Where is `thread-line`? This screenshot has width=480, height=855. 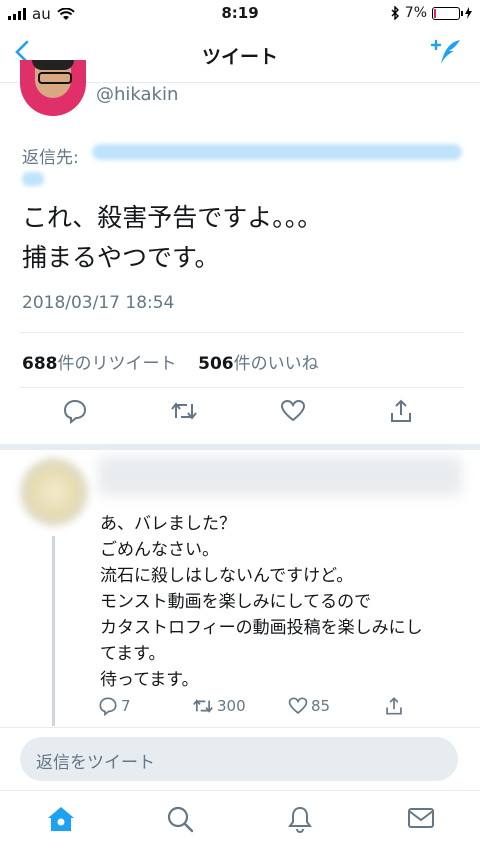
thread-line is located at coordinates (53, 631).